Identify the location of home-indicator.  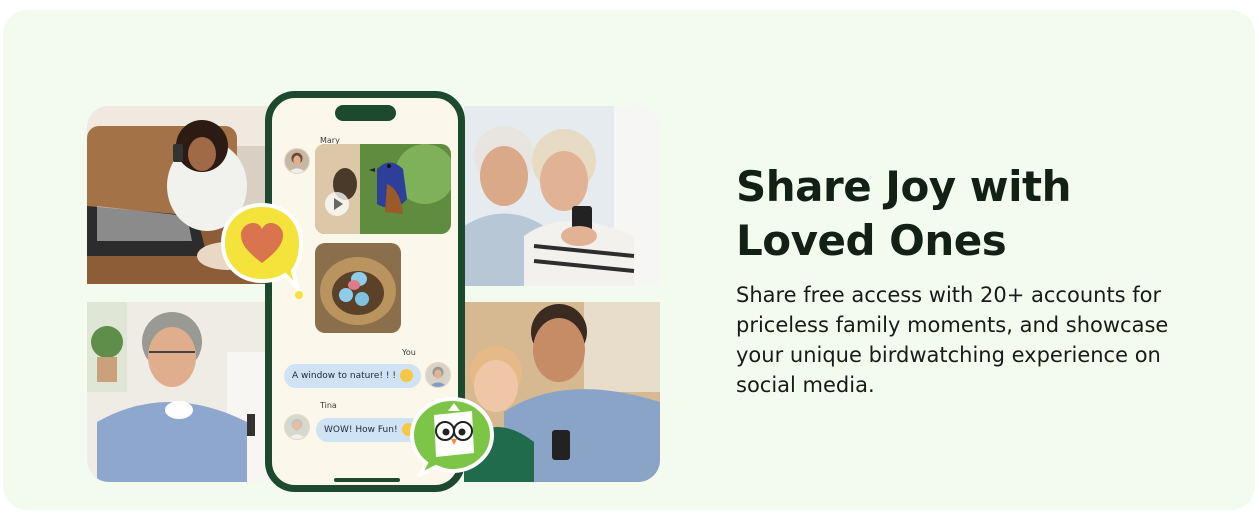
(367, 480).